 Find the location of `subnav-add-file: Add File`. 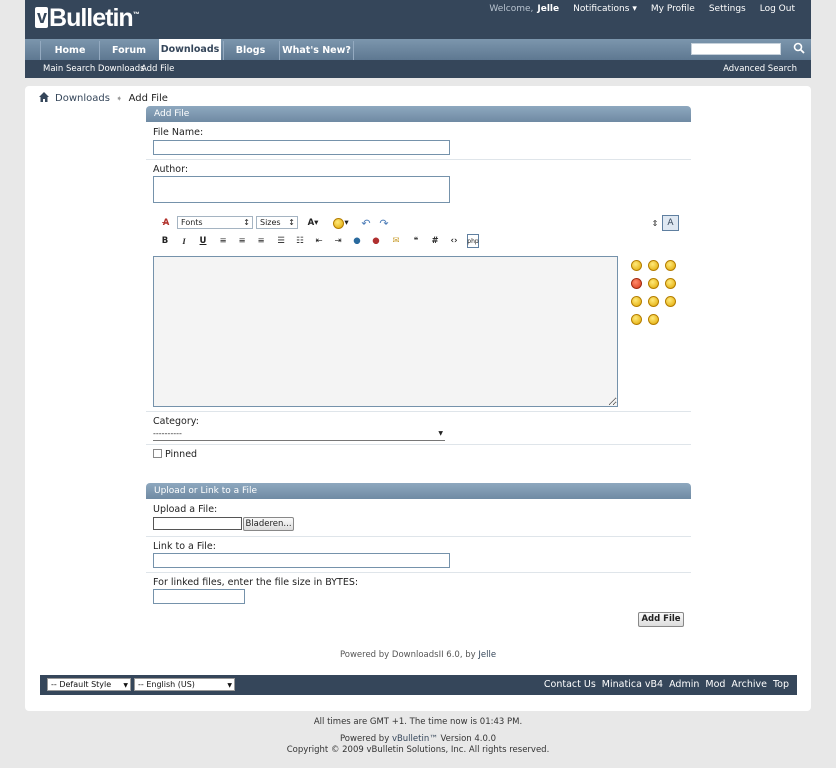

subnav-add-file: Add File is located at coordinates (157, 69).